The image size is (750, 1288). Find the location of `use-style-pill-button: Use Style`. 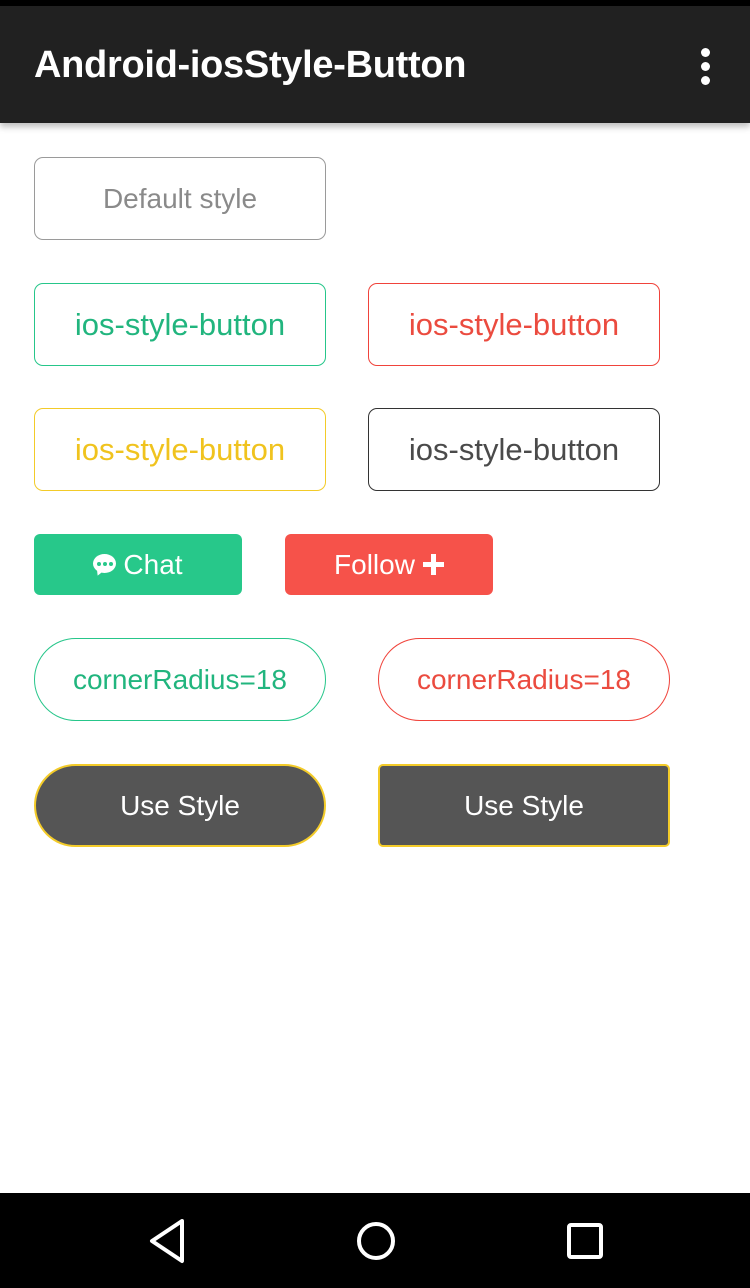

use-style-pill-button: Use Style is located at coordinates (180, 805).